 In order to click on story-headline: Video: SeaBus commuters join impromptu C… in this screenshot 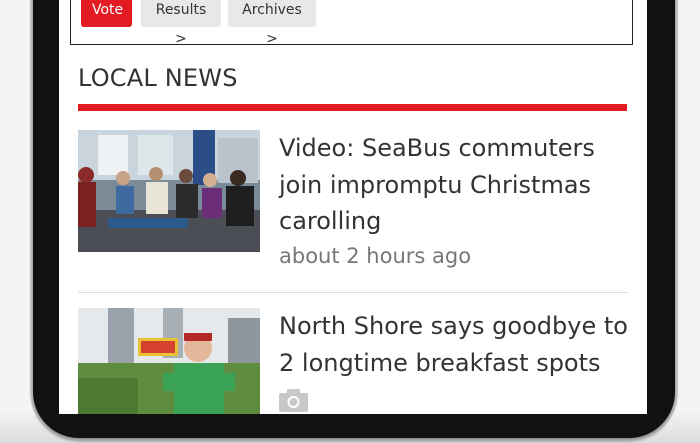, I will do `click(456, 185)`.